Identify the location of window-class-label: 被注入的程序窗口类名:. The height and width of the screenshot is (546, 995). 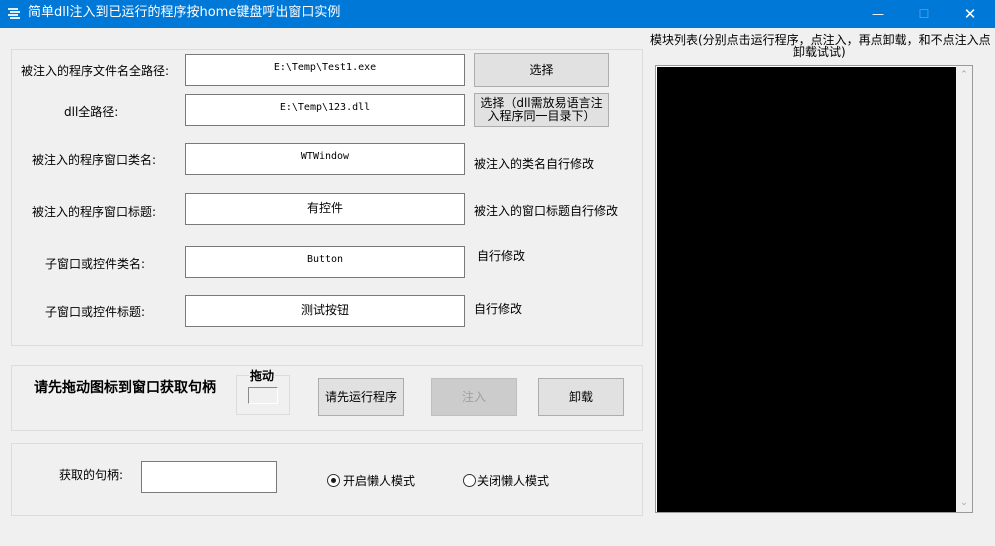
(94, 160).